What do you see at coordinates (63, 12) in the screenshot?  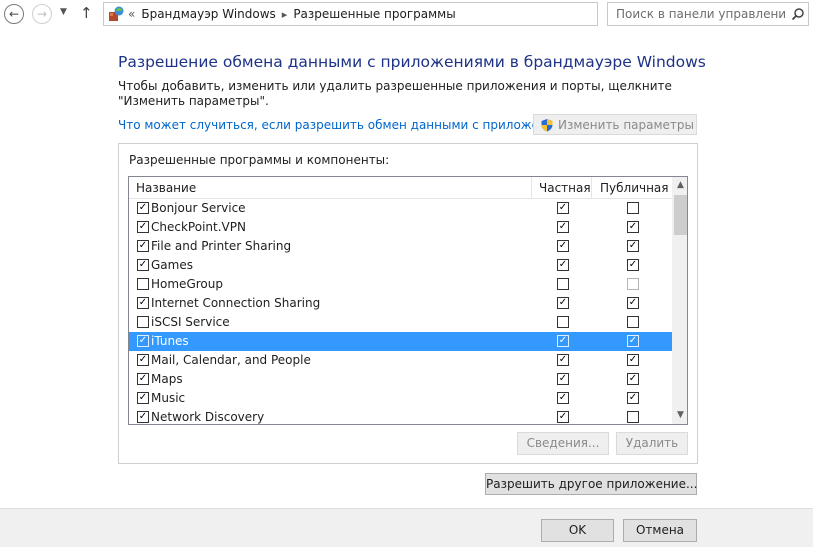 I see `recent-pages-dropdown: ▼` at bounding box center [63, 12].